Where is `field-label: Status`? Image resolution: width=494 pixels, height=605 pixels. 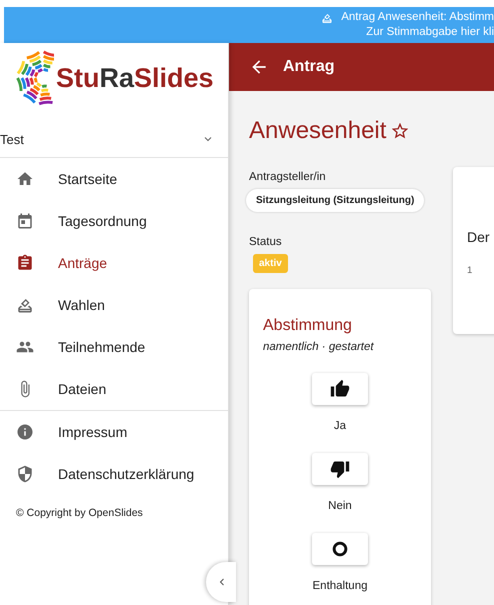
field-label: Status is located at coordinates (266, 242).